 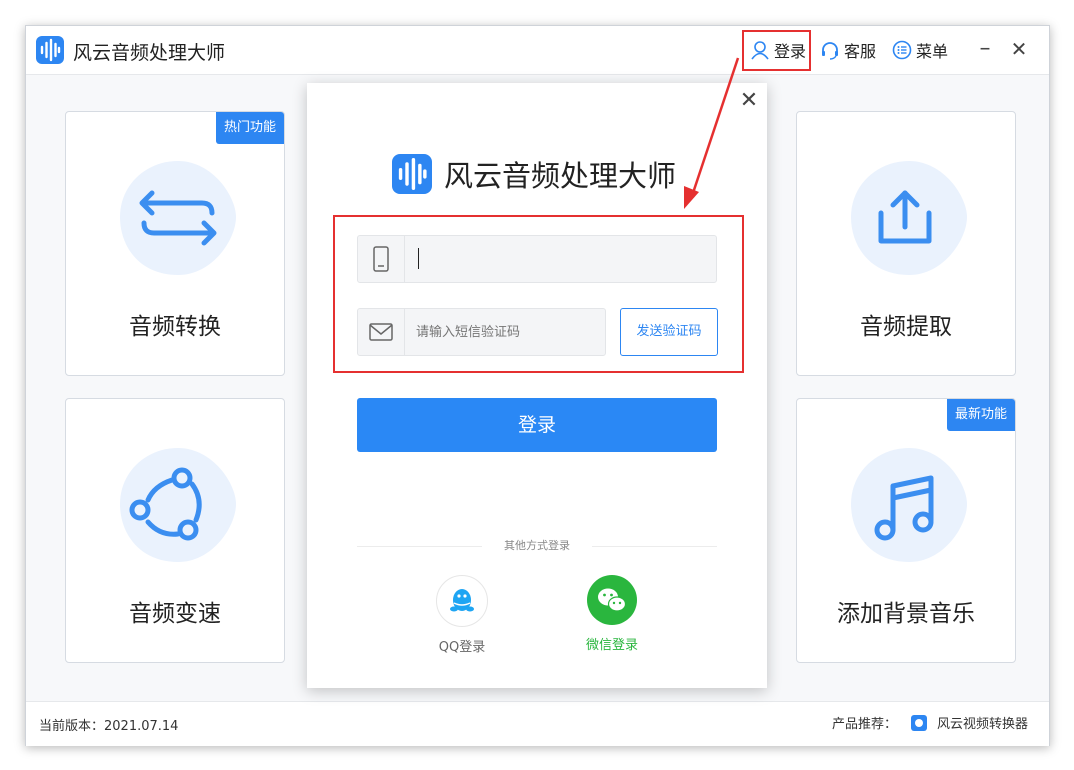 What do you see at coordinates (712, 133) in the screenshot?
I see `annotation-arrow-icon` at bounding box center [712, 133].